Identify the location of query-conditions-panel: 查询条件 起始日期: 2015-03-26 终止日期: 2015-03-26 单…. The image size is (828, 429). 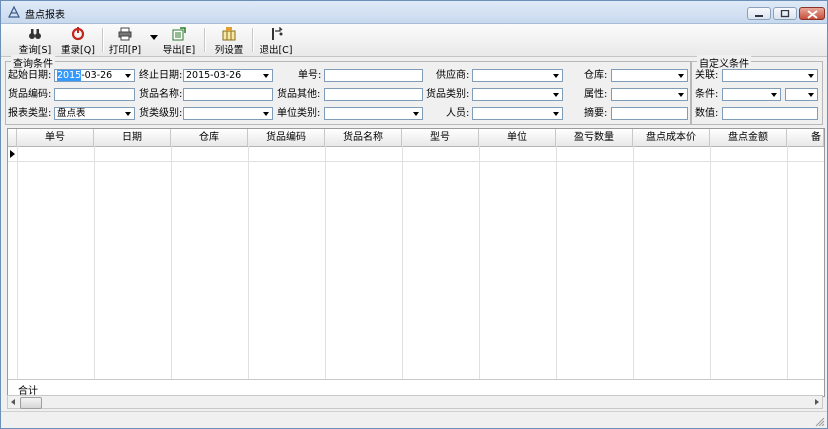
(348, 90).